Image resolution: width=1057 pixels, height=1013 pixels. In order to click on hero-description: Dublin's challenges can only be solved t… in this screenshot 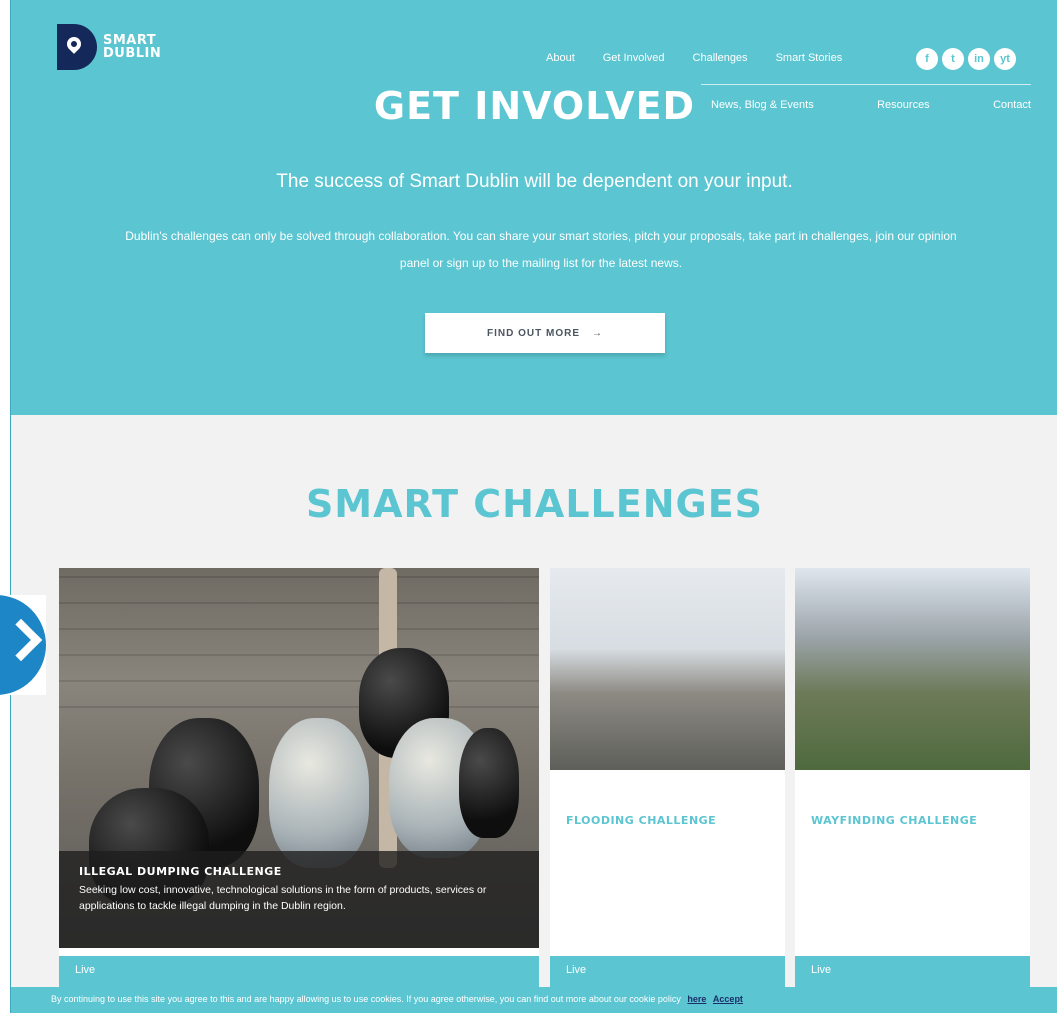, I will do `click(541, 249)`.